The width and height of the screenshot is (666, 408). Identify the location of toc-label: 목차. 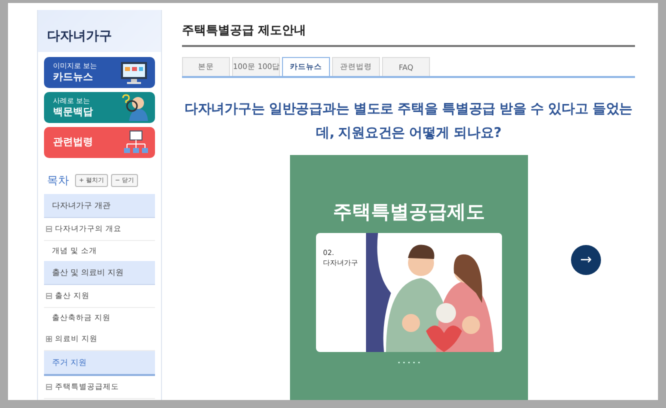
(58, 180).